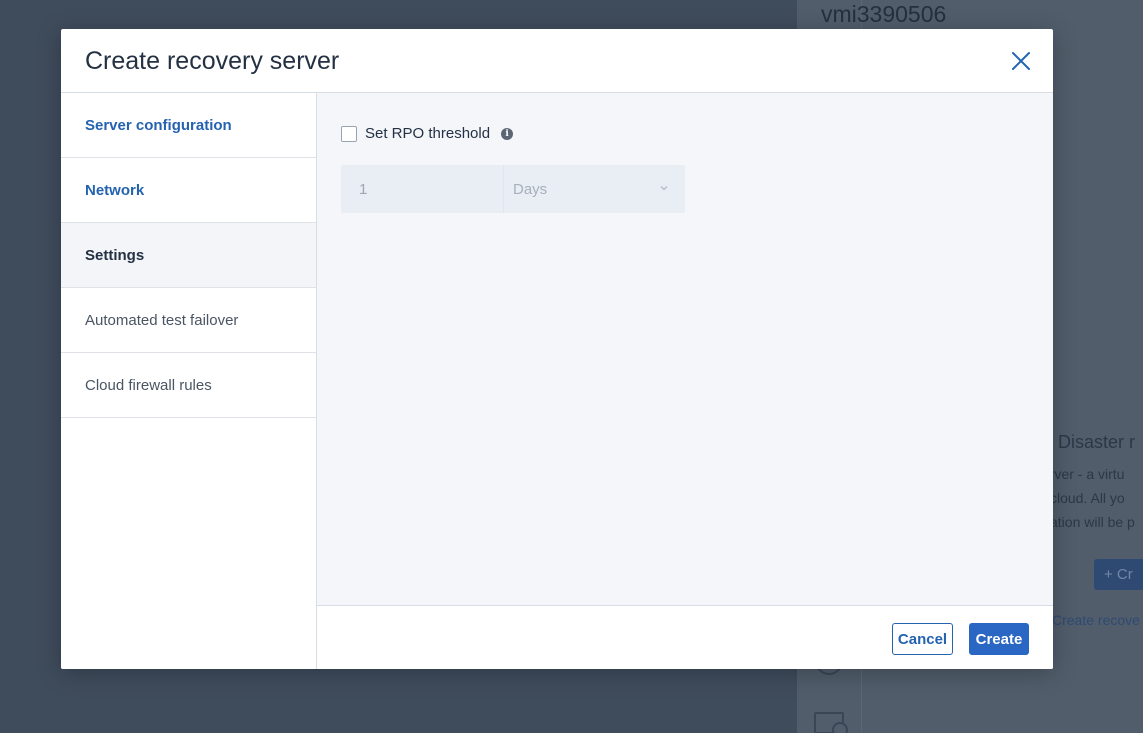 The image size is (1143, 733). Describe the element at coordinates (1118, 574) in the screenshot. I see `background-create-button: + Cr` at that location.